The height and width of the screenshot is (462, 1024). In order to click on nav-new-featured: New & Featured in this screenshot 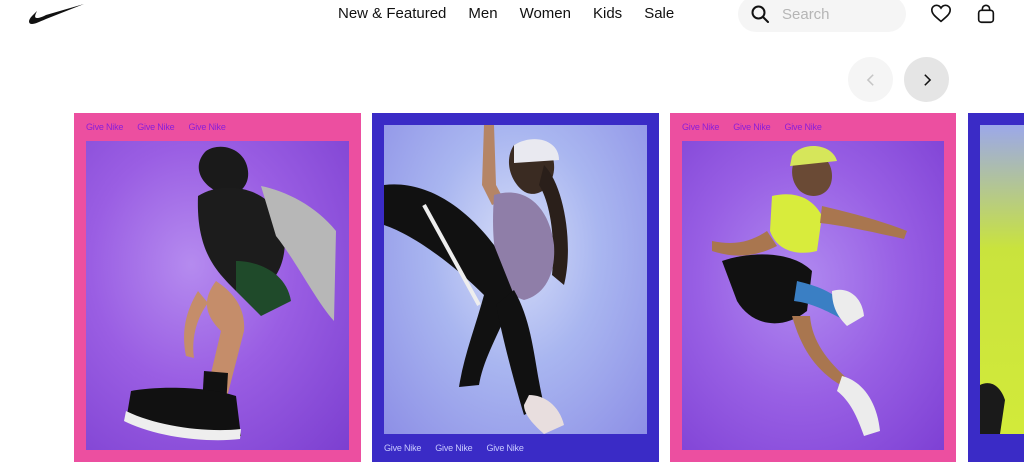, I will do `click(397, 14)`.